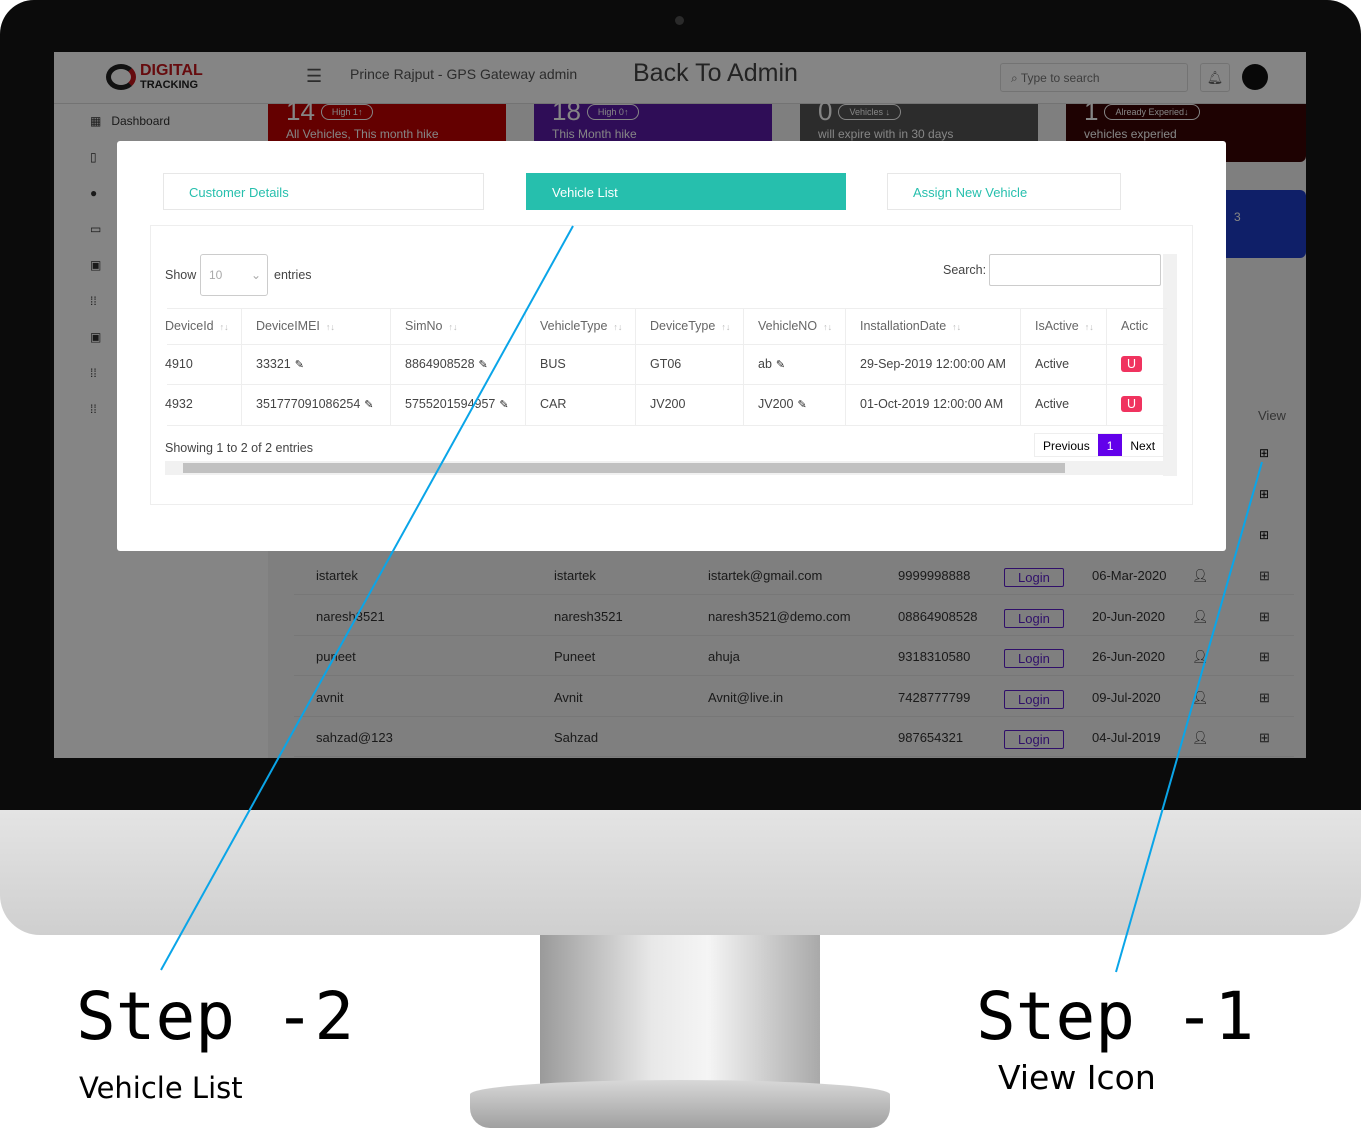  I want to click on step2-subtitle: Vehicle List, so click(161, 1088).